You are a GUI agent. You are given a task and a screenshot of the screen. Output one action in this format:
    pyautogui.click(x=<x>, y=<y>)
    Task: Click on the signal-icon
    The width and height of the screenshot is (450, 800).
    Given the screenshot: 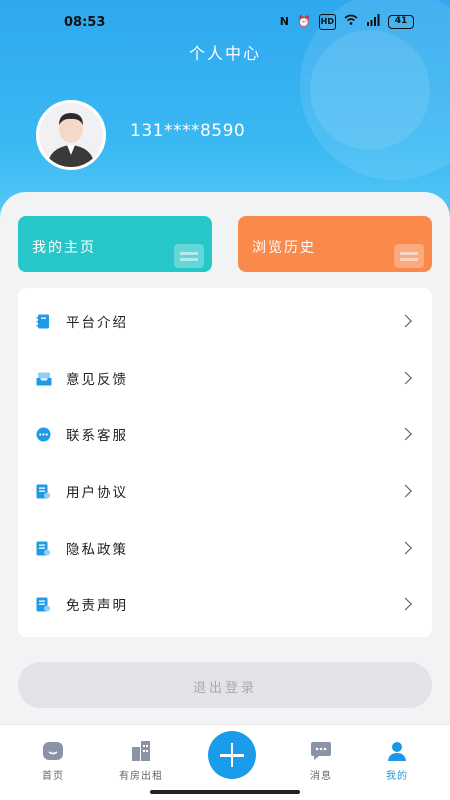 What is the action you would take?
    pyautogui.click(x=373, y=22)
    